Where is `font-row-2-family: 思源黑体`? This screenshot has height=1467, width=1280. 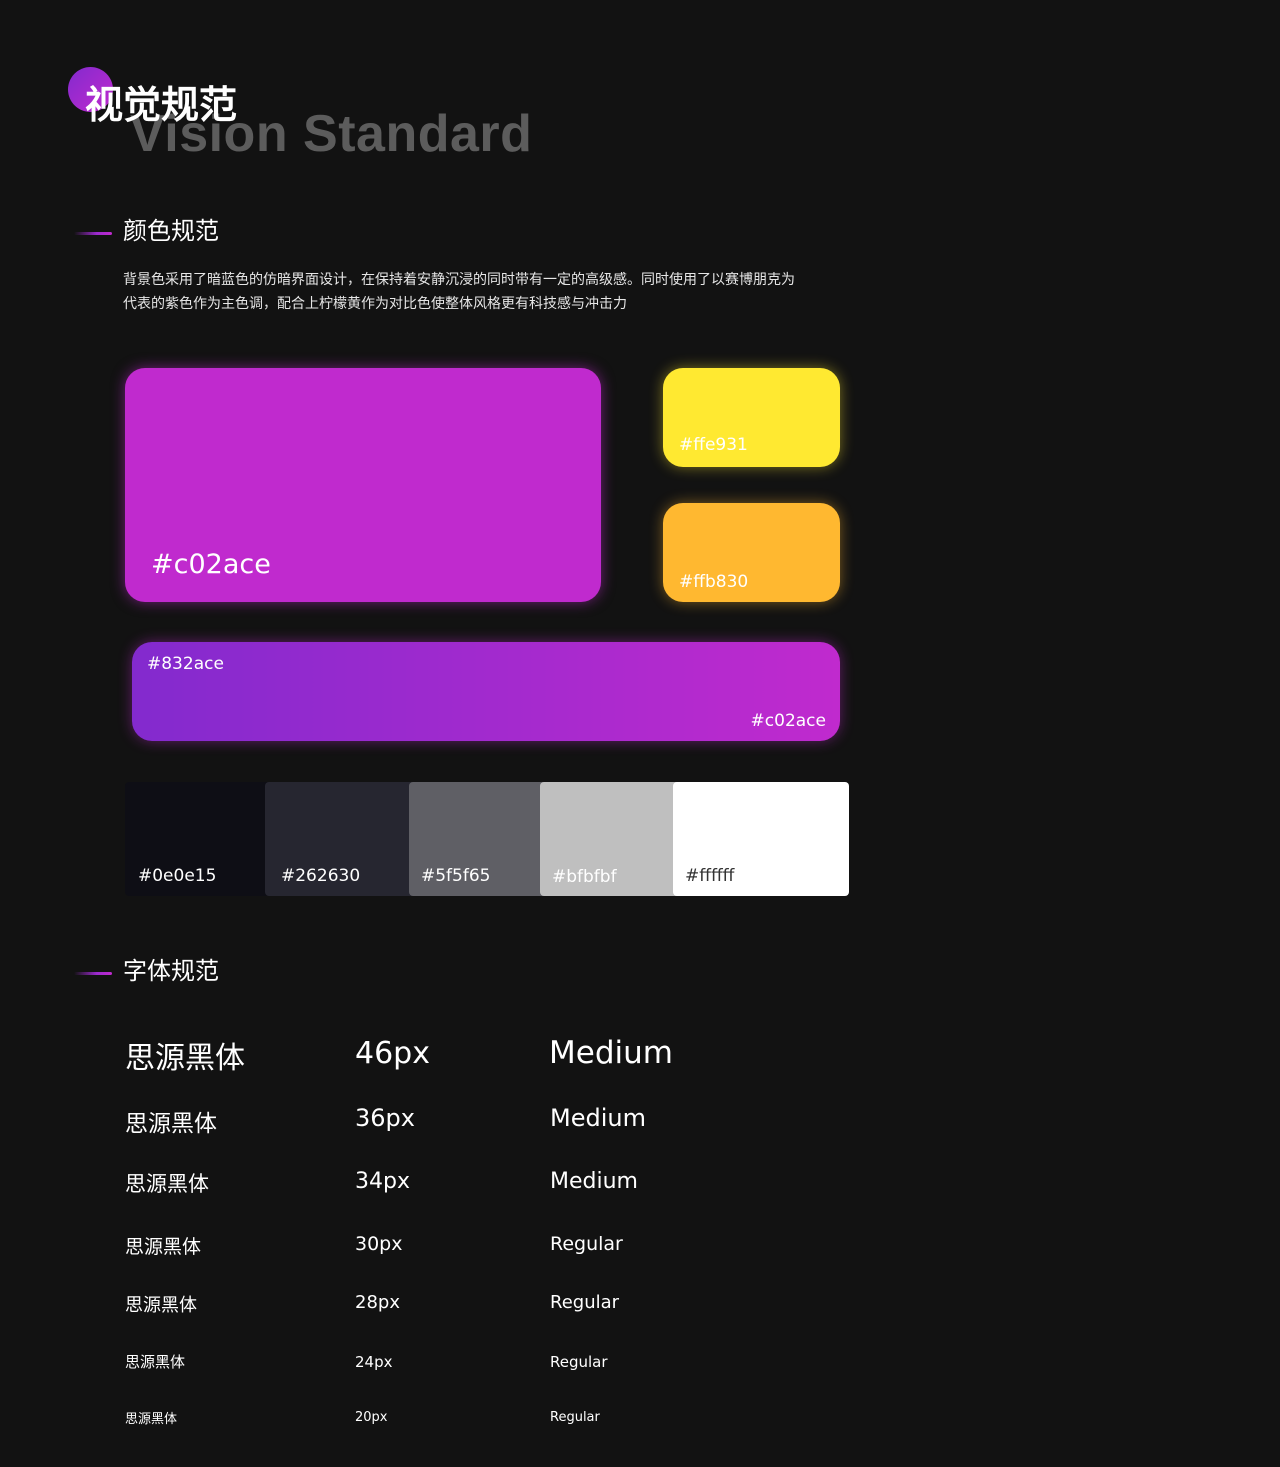 font-row-2-family: 思源黑体 is located at coordinates (171, 1124).